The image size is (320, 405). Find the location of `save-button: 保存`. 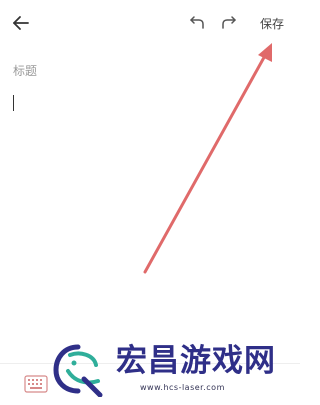

save-button: 保存 is located at coordinates (272, 23).